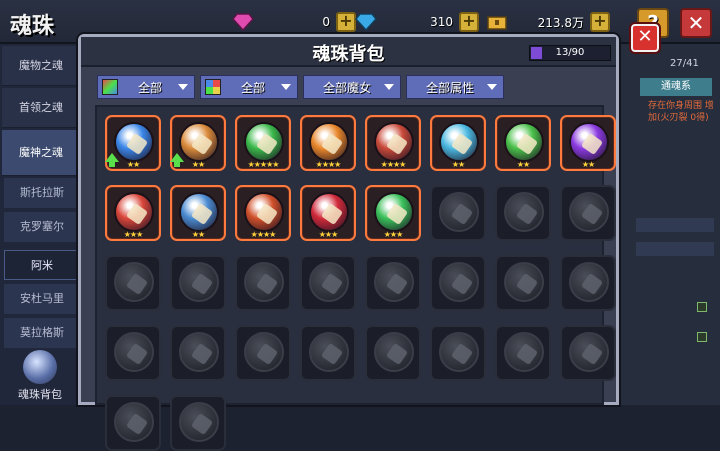 The image size is (720, 451). I want to click on sidebar-sub-andromalius: 安杜马里, so click(42, 299).